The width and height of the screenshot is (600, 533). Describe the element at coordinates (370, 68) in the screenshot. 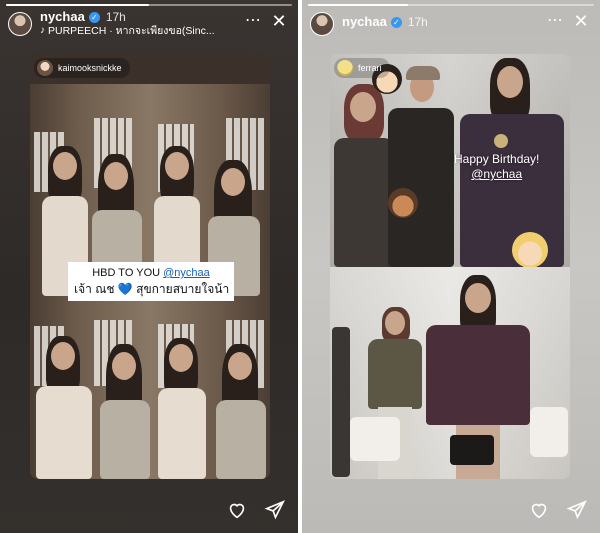

I see `reshare-author-username: ferrari` at that location.